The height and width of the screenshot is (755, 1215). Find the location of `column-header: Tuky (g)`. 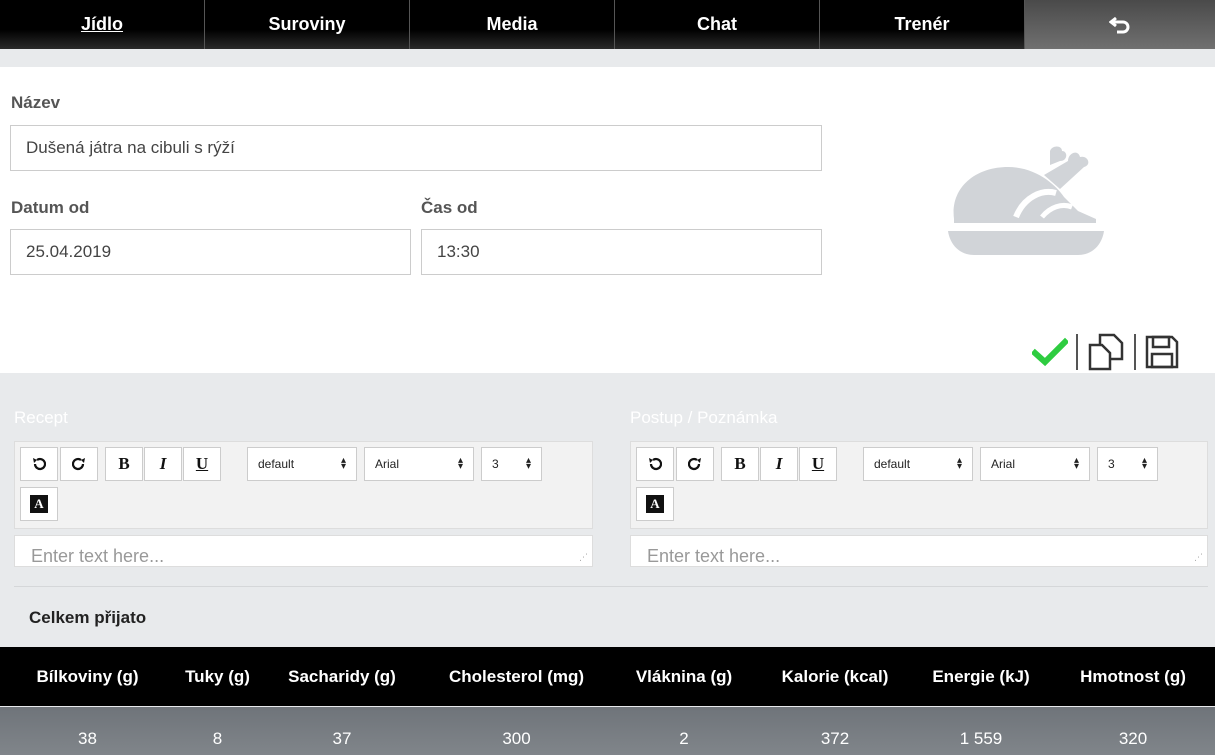

column-header: Tuky (g) is located at coordinates (217, 676).